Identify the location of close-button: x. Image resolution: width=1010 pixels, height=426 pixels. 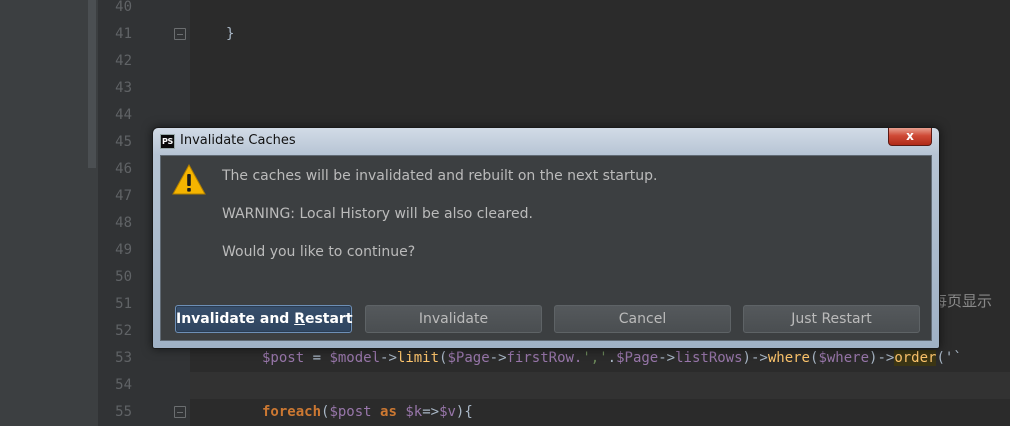
(910, 137).